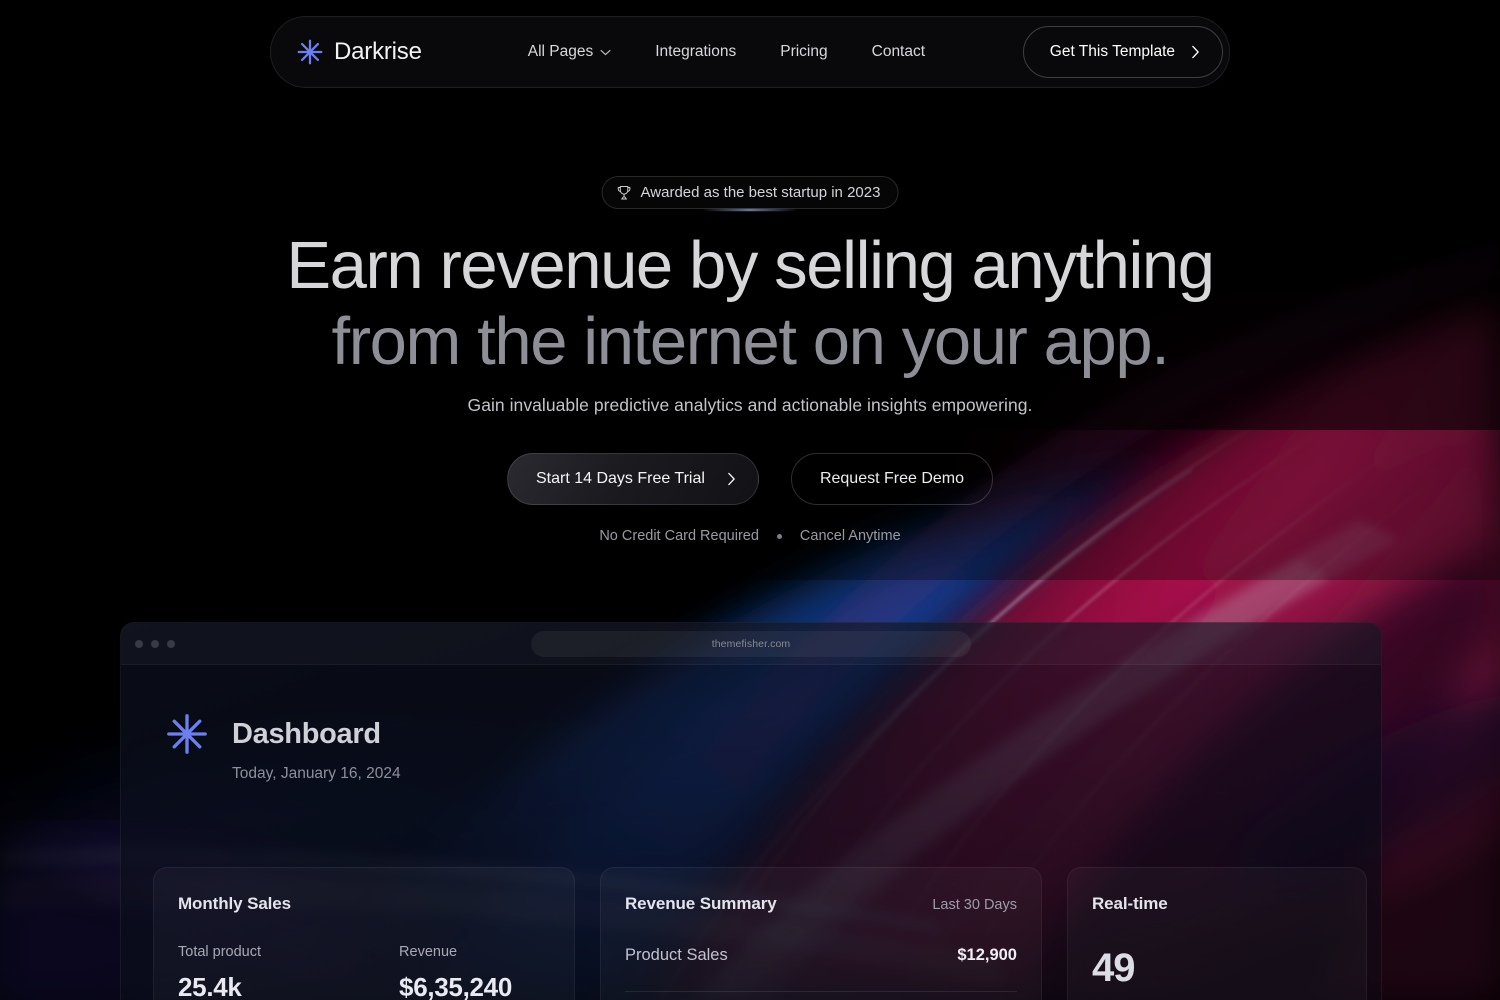 This screenshot has height=1000, width=1500. I want to click on revenue-summary-header: Revenue Summary Last 30 Days, so click(821, 904).